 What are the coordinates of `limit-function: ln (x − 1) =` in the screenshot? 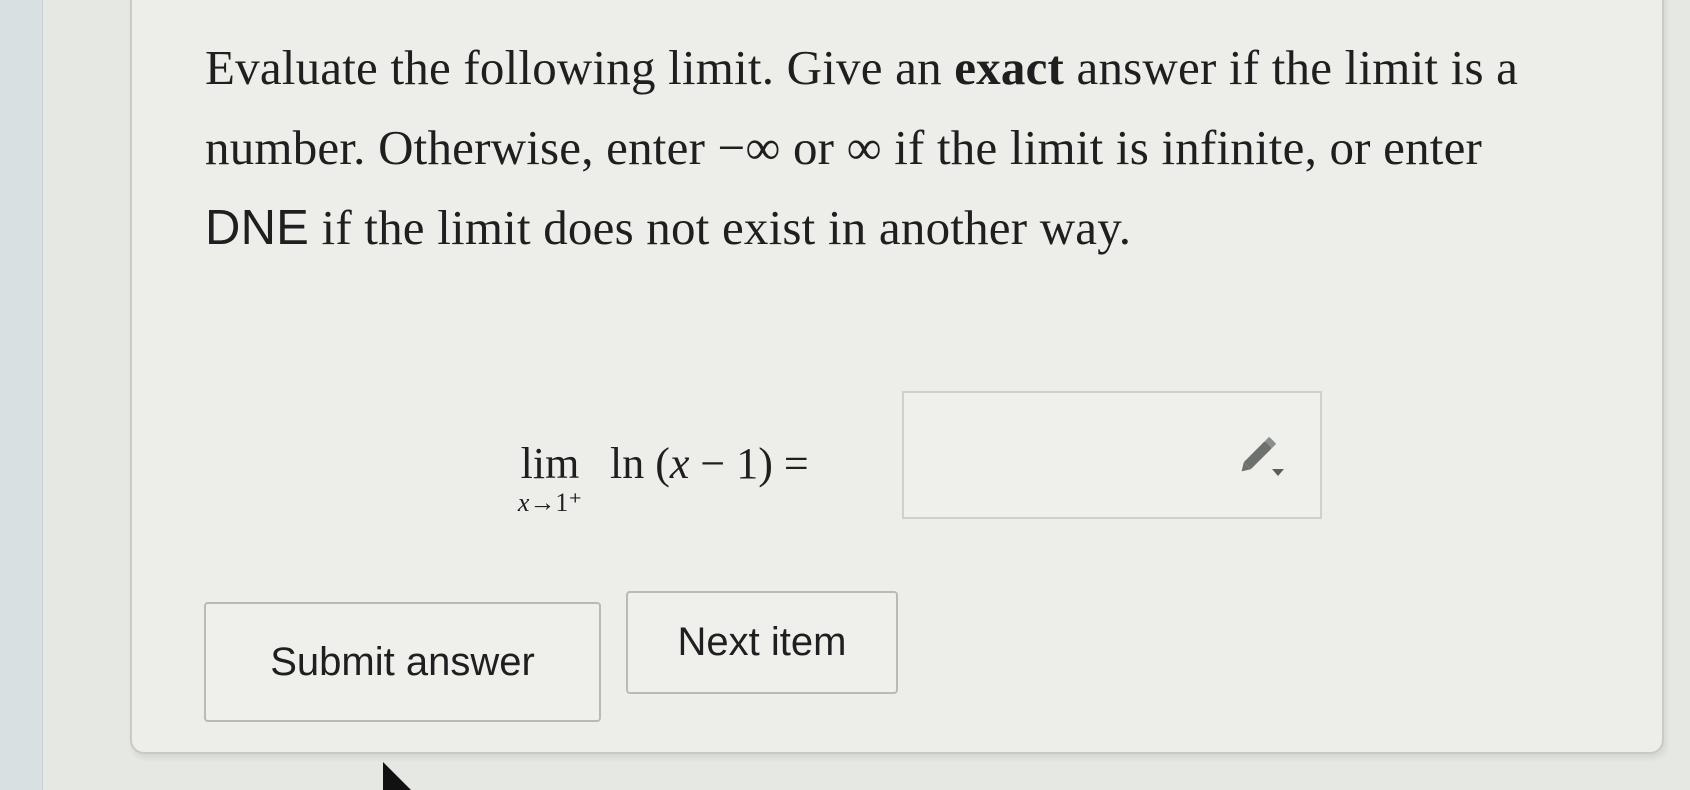 It's located at (709, 464).